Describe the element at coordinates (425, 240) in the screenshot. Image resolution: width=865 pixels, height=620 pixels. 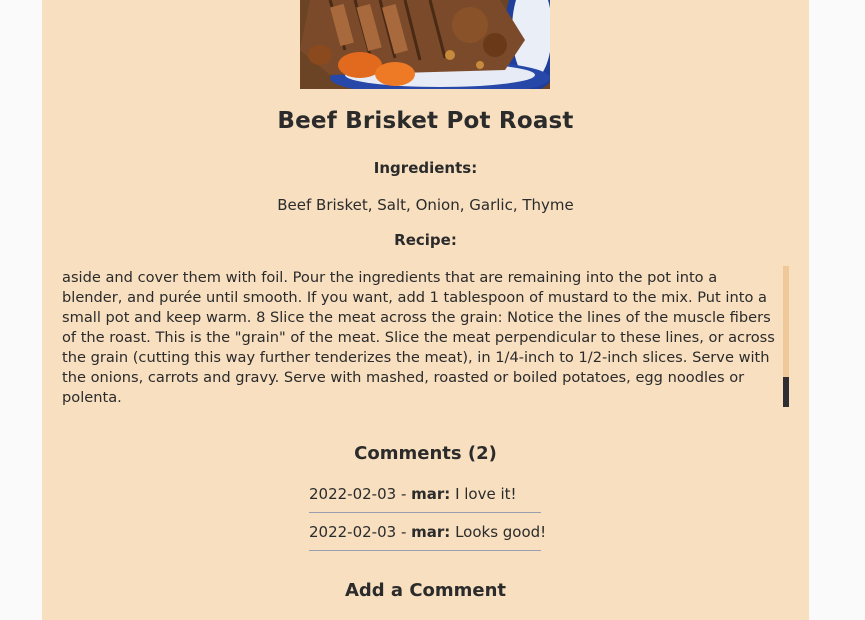
I see `recipe-heading: Recipe:` at that location.